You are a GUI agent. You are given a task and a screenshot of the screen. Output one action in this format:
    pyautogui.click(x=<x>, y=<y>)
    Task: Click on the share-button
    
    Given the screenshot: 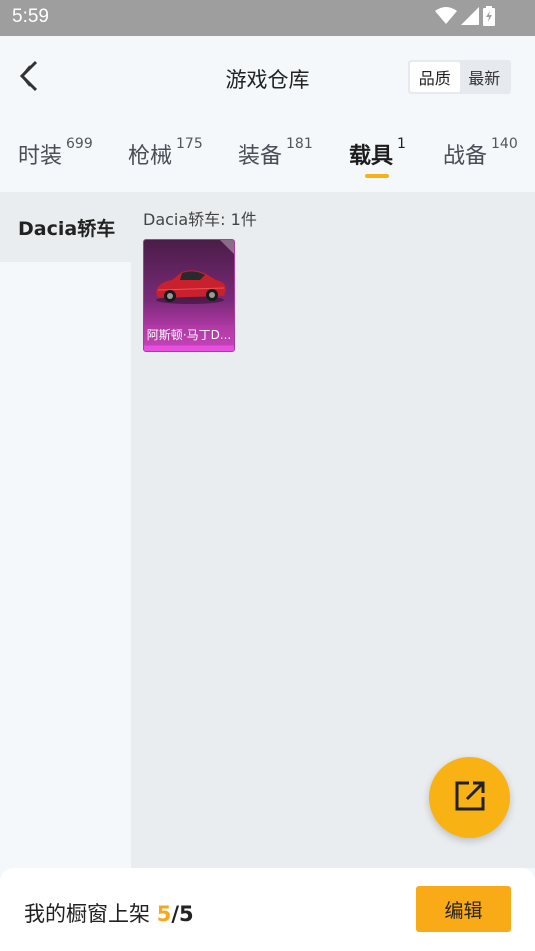 What is the action you would take?
    pyautogui.click(x=469, y=797)
    